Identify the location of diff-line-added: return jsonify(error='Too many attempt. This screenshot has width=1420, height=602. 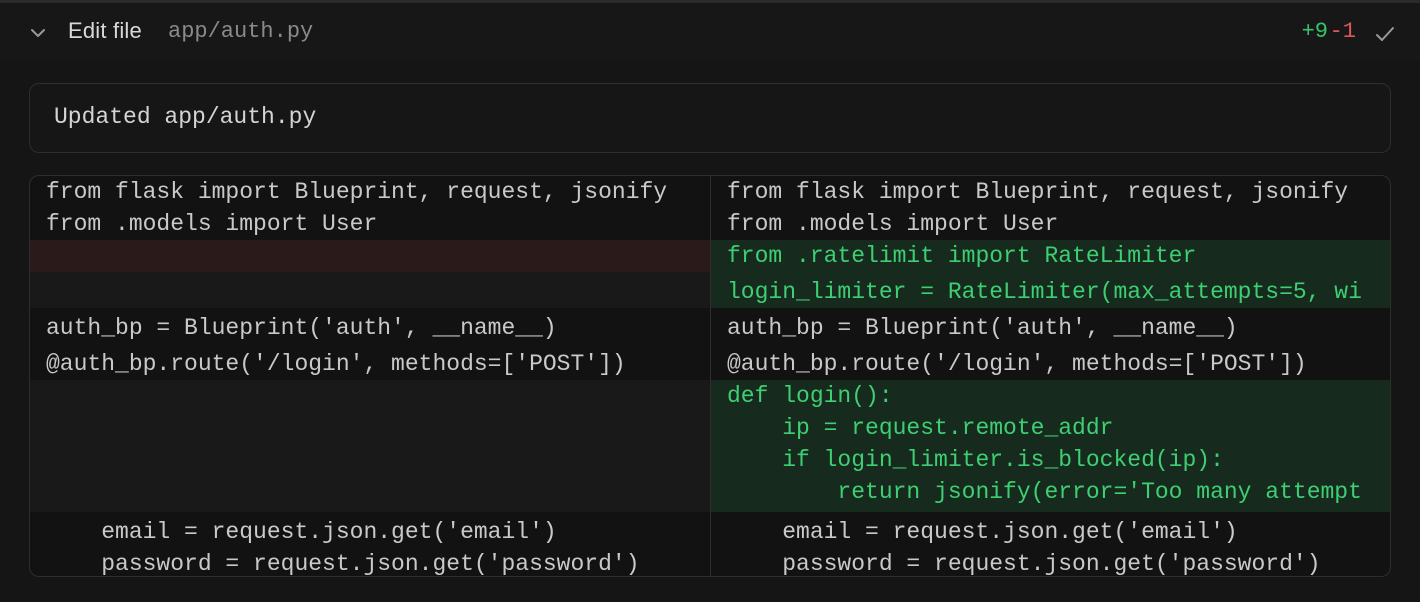
(1050, 494).